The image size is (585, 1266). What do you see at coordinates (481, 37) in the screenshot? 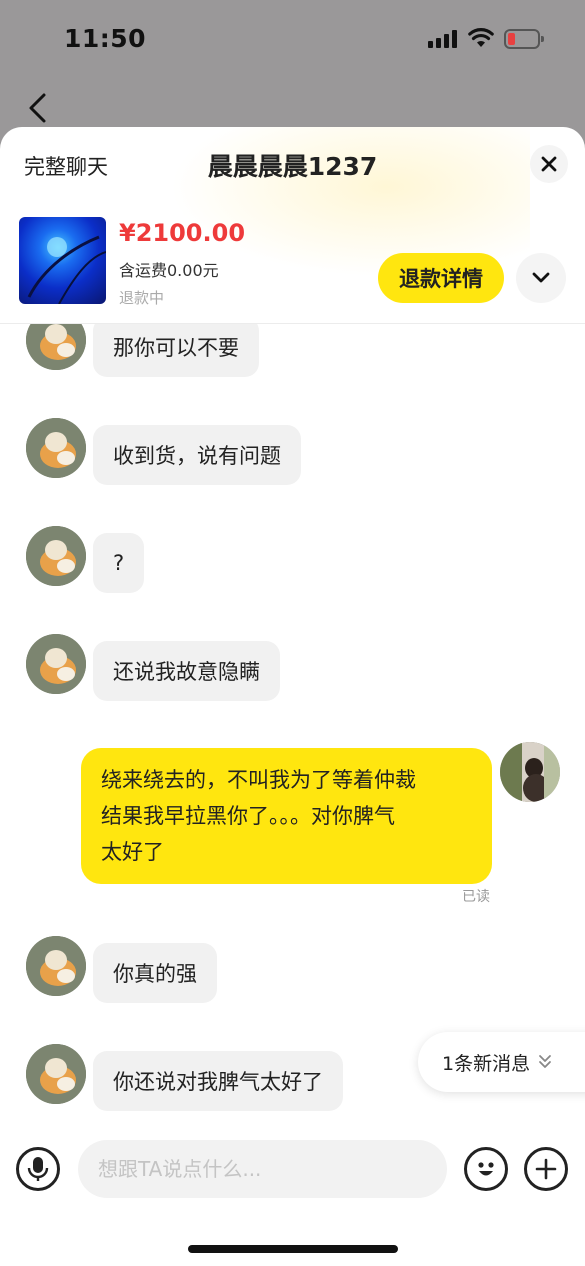
I see `wifi-icon` at bounding box center [481, 37].